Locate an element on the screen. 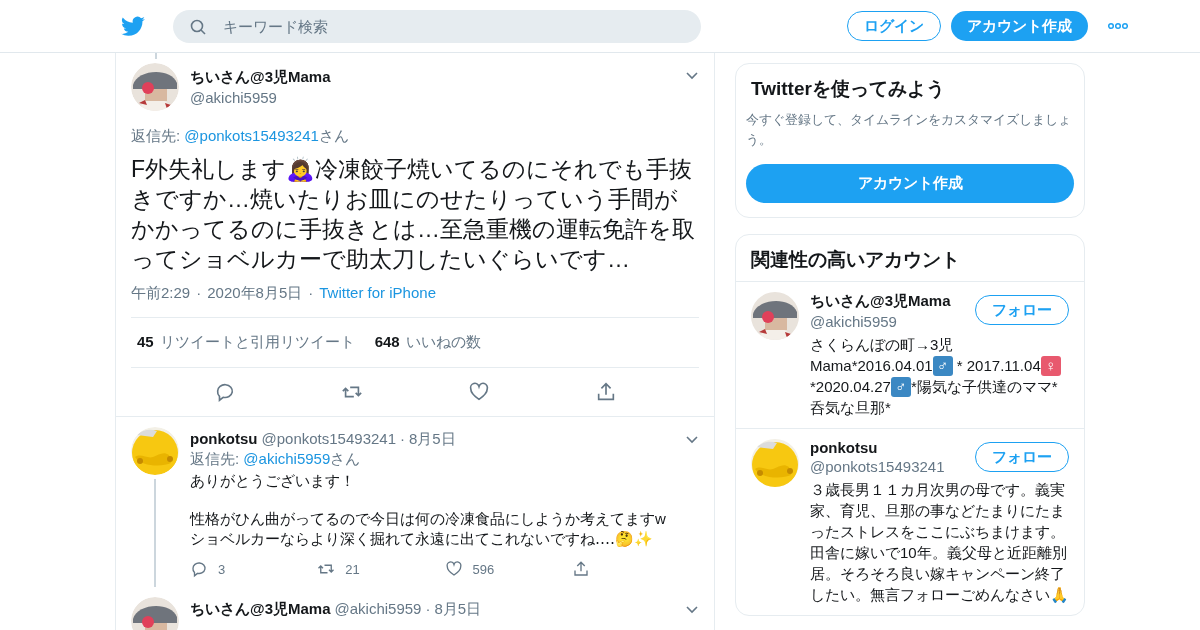 The height and width of the screenshot is (630, 1200). reply-to-text: 返信先: @akichi5959さん is located at coordinates (276, 459).